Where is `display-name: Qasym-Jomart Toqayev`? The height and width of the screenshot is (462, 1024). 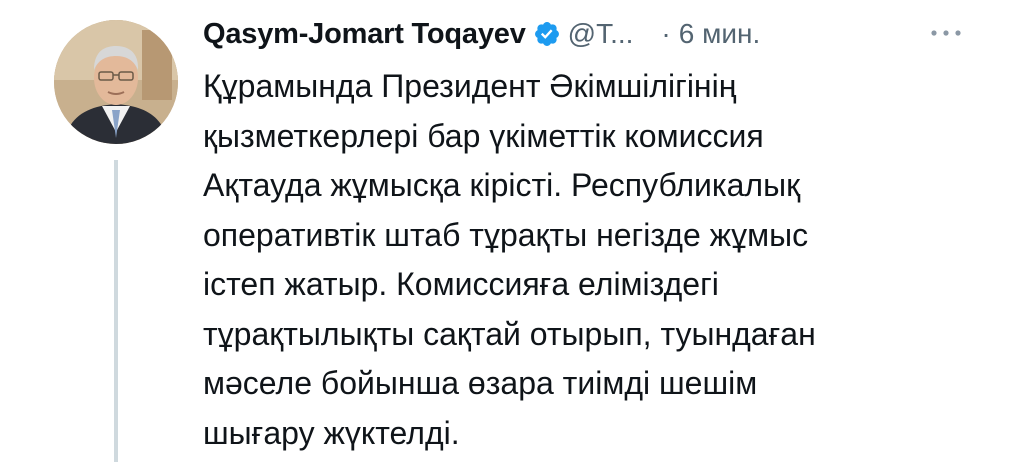
display-name: Qasym-Jomart Toqayev is located at coordinates (364, 34).